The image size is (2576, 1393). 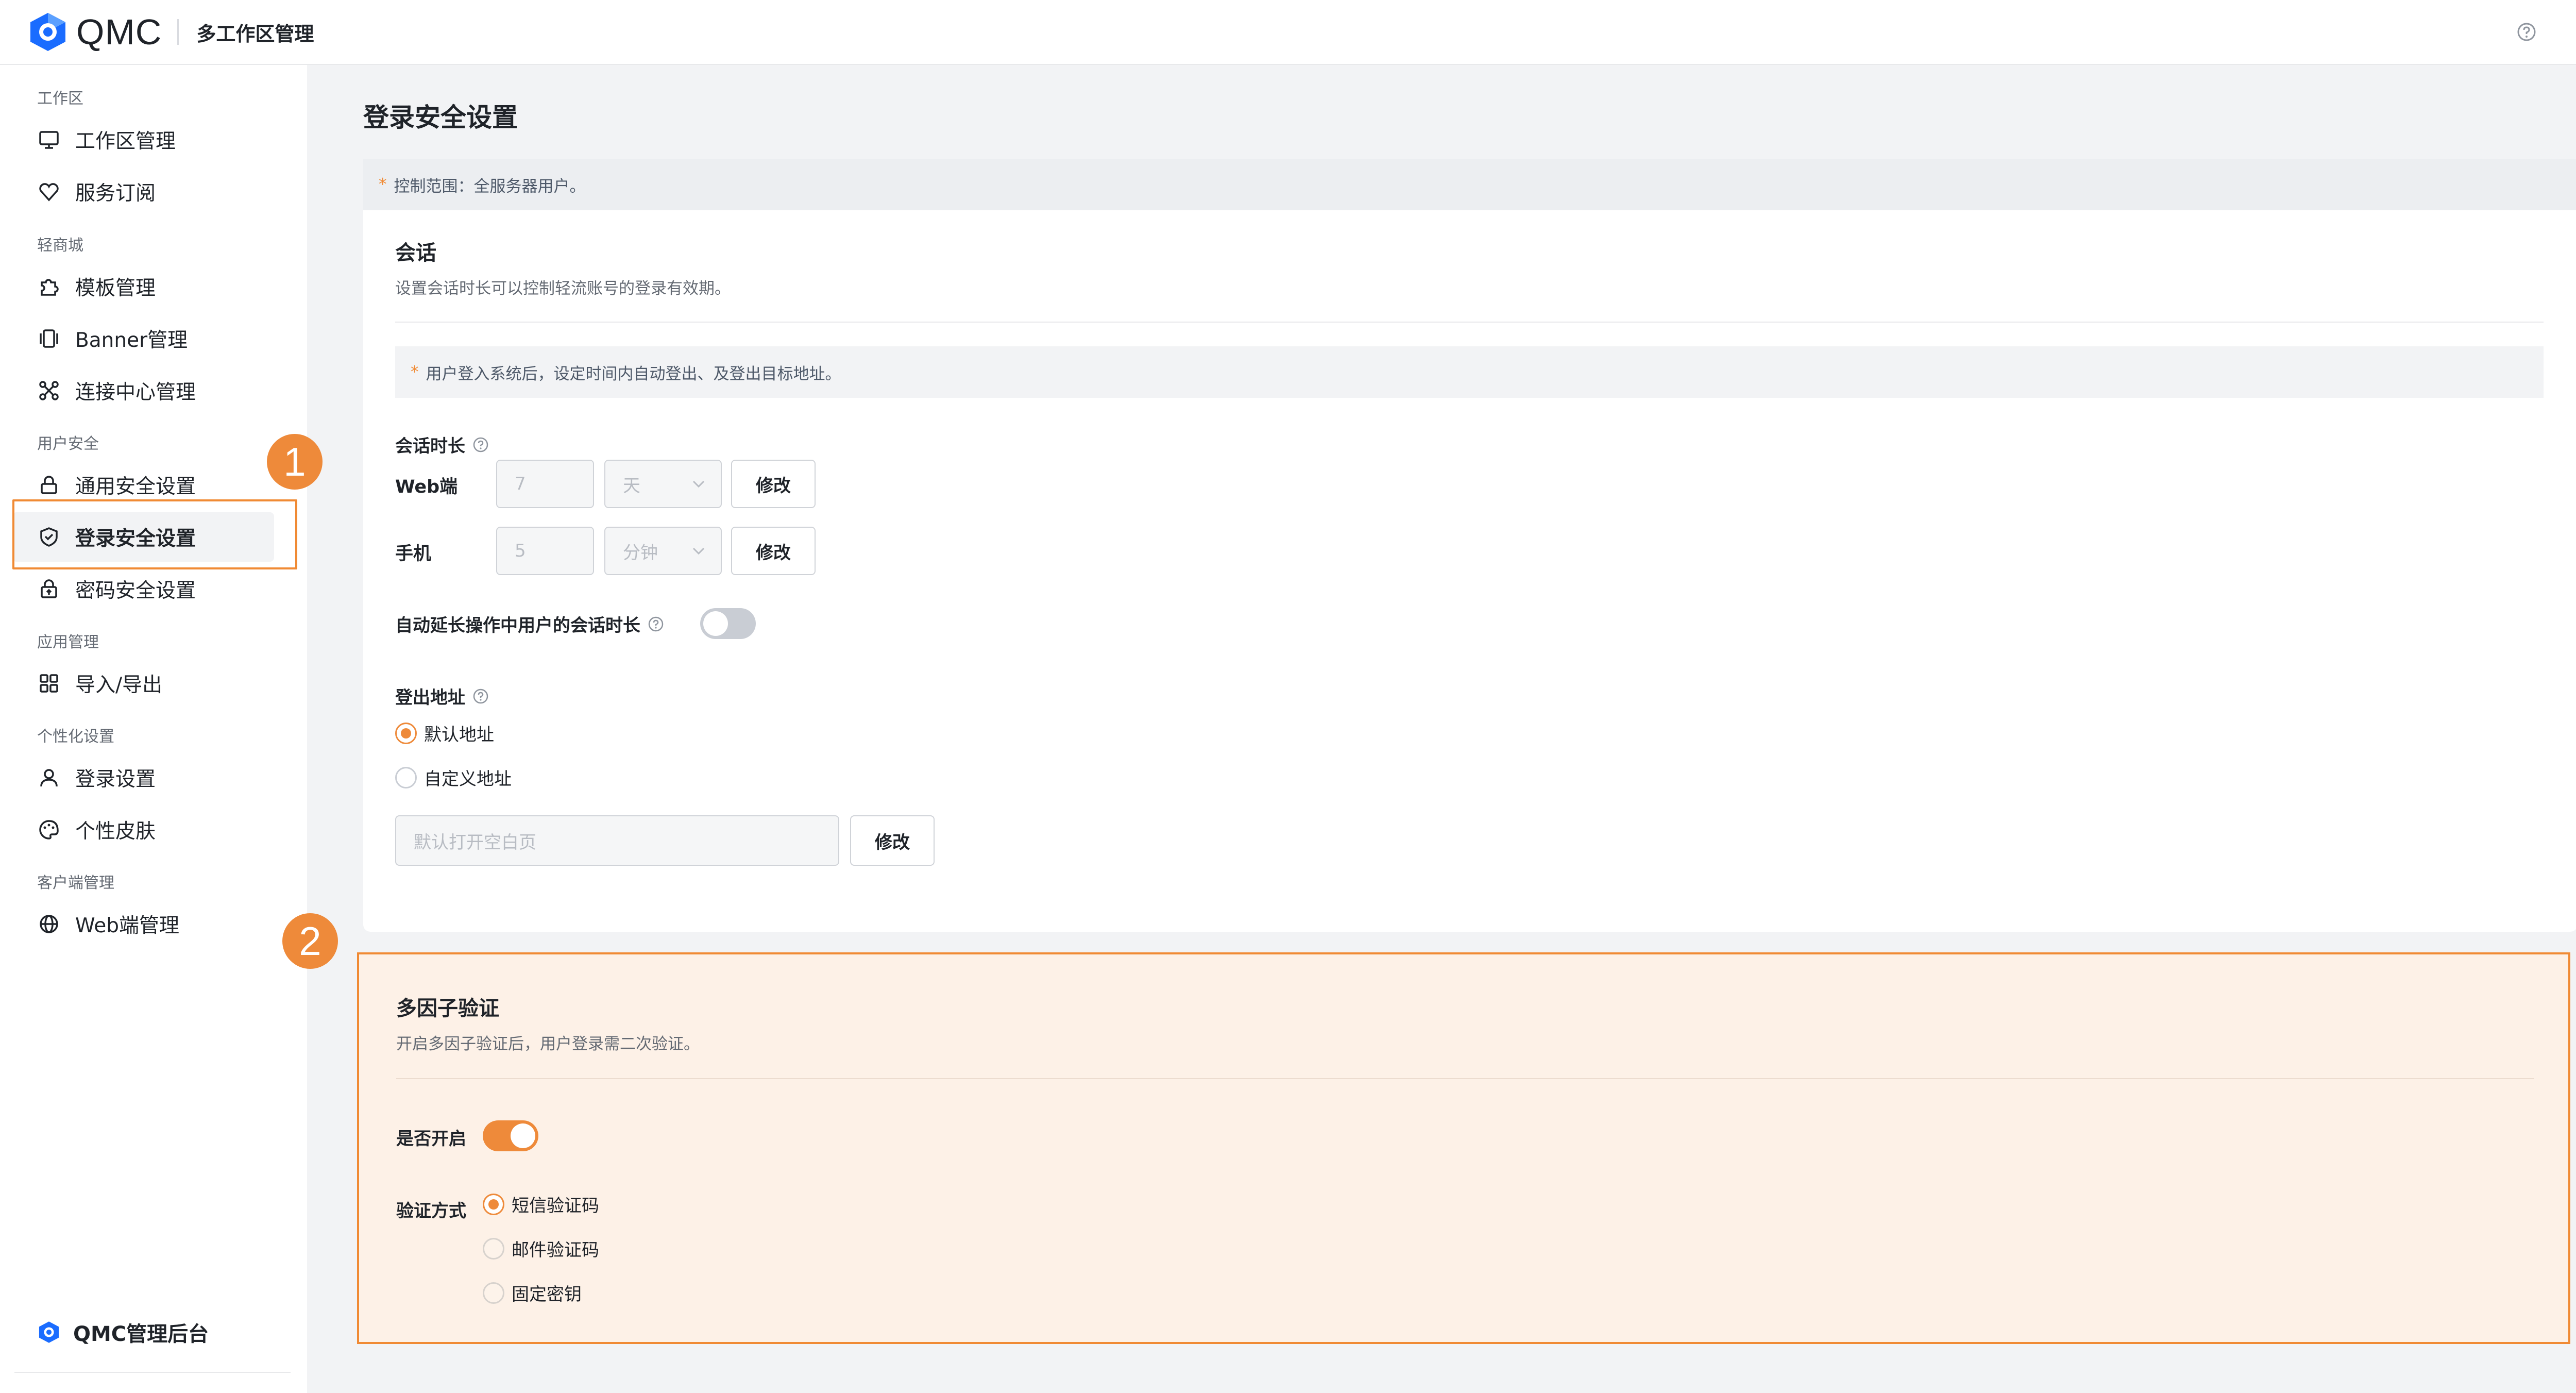 I want to click on sidebar-item-connection-center: 连接中心管理, so click(x=143, y=390).